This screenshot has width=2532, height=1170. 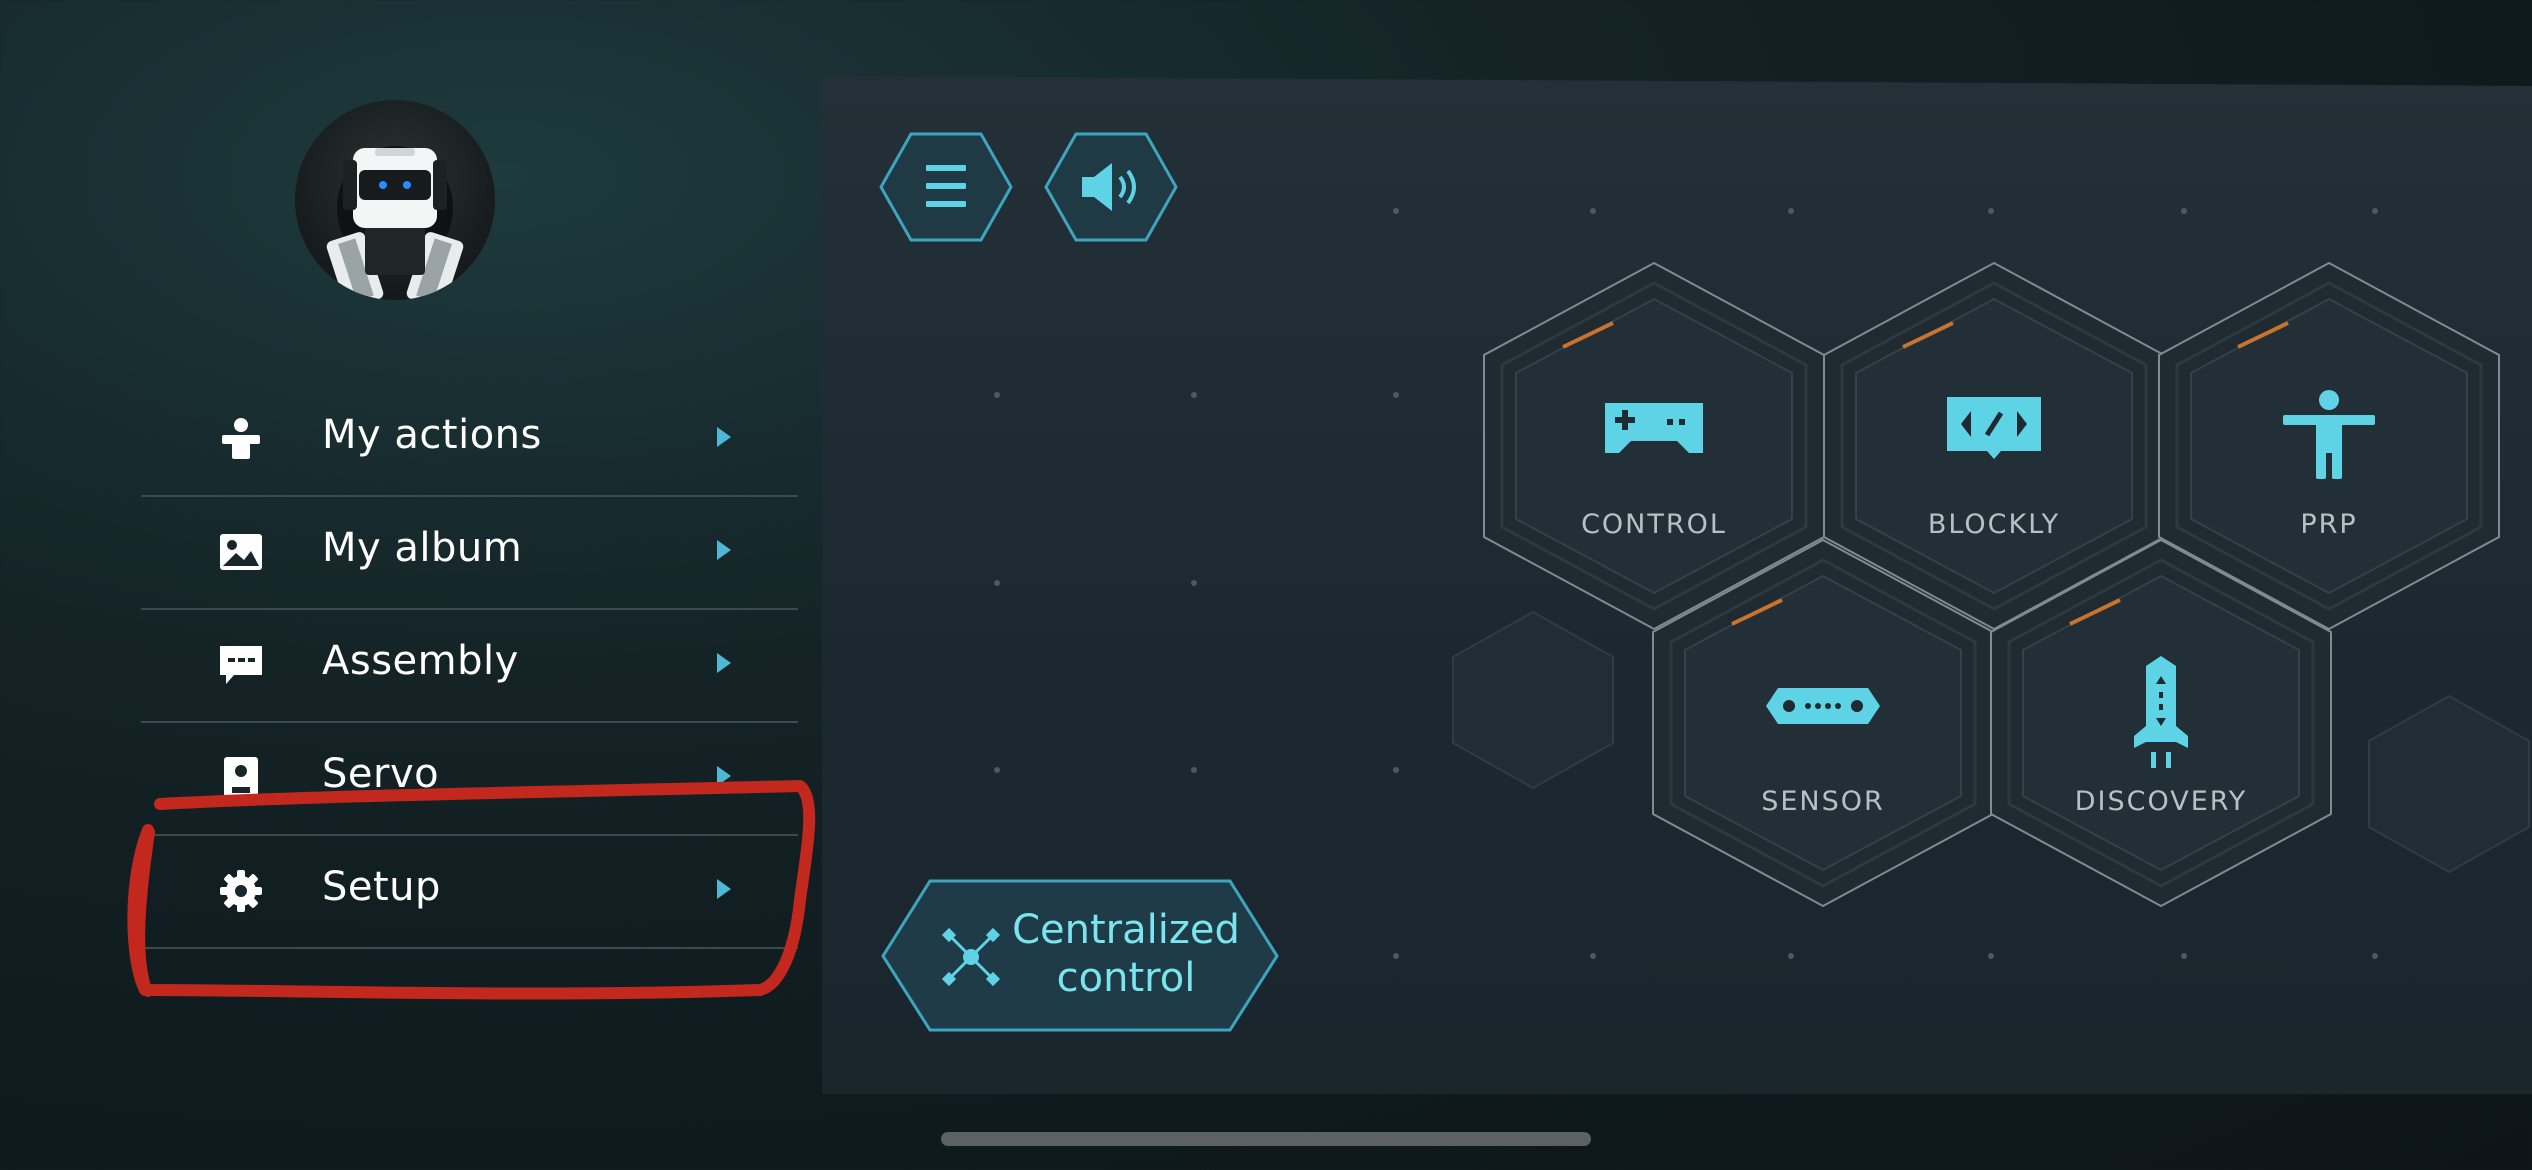 I want to click on sidebar-item-my-album: My album, so click(x=469, y=553).